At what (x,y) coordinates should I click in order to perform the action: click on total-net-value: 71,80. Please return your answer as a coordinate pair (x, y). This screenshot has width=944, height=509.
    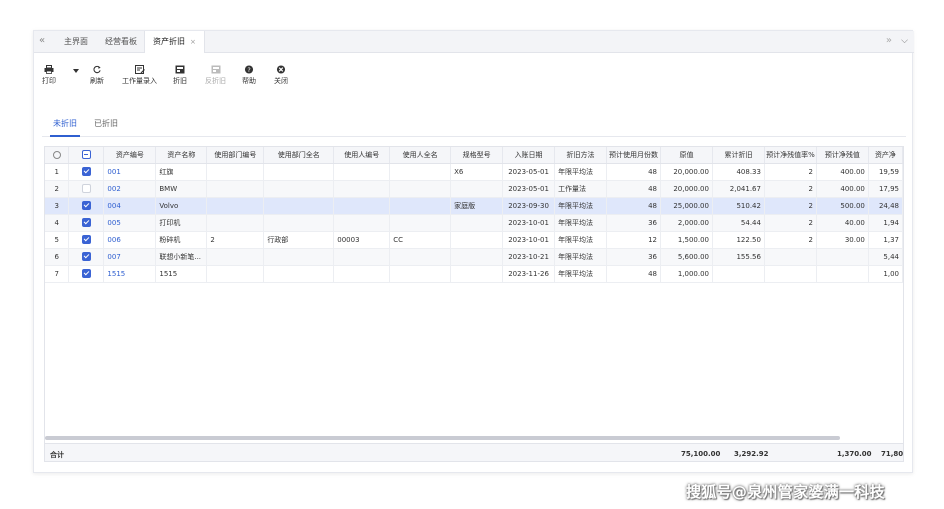
    Looking at the image, I should click on (892, 454).